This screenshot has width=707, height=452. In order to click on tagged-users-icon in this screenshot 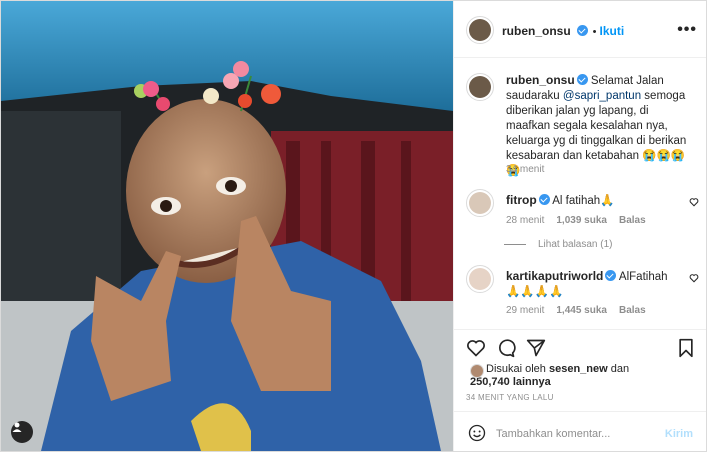, I will do `click(22, 432)`.